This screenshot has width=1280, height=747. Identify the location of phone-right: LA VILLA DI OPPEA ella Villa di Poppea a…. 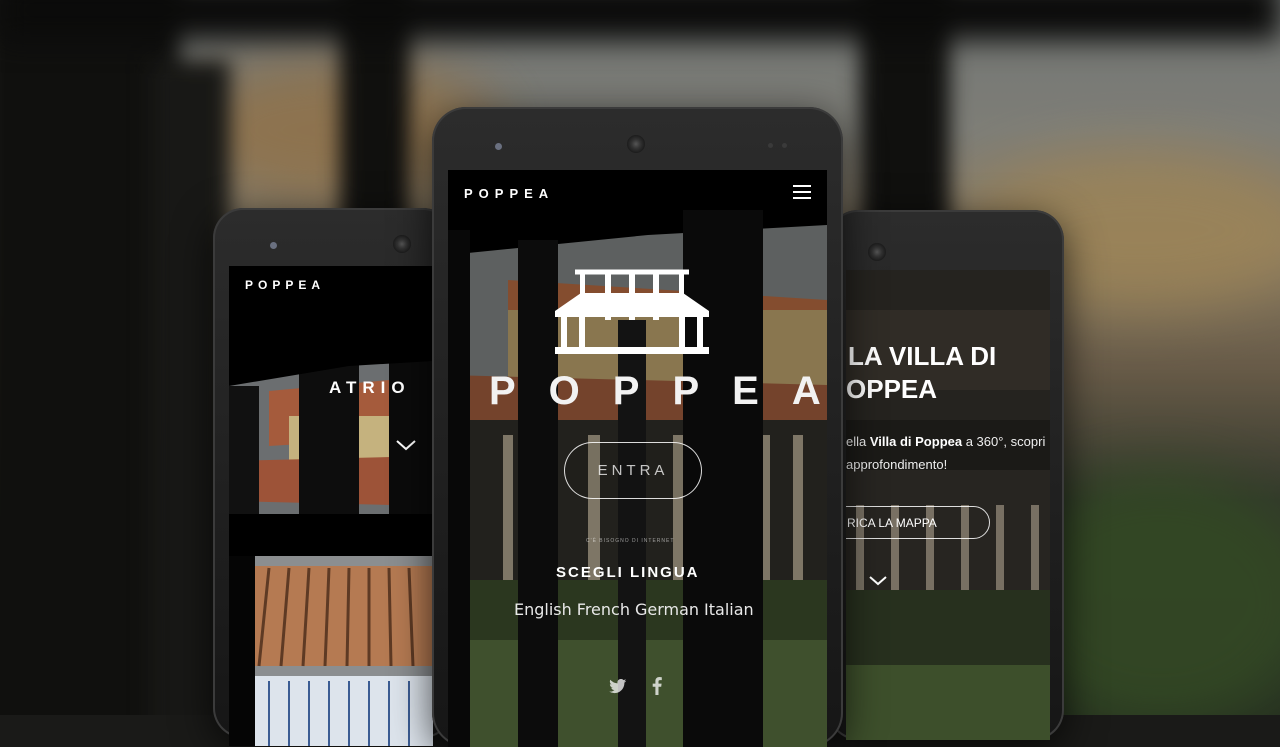
(946, 475).